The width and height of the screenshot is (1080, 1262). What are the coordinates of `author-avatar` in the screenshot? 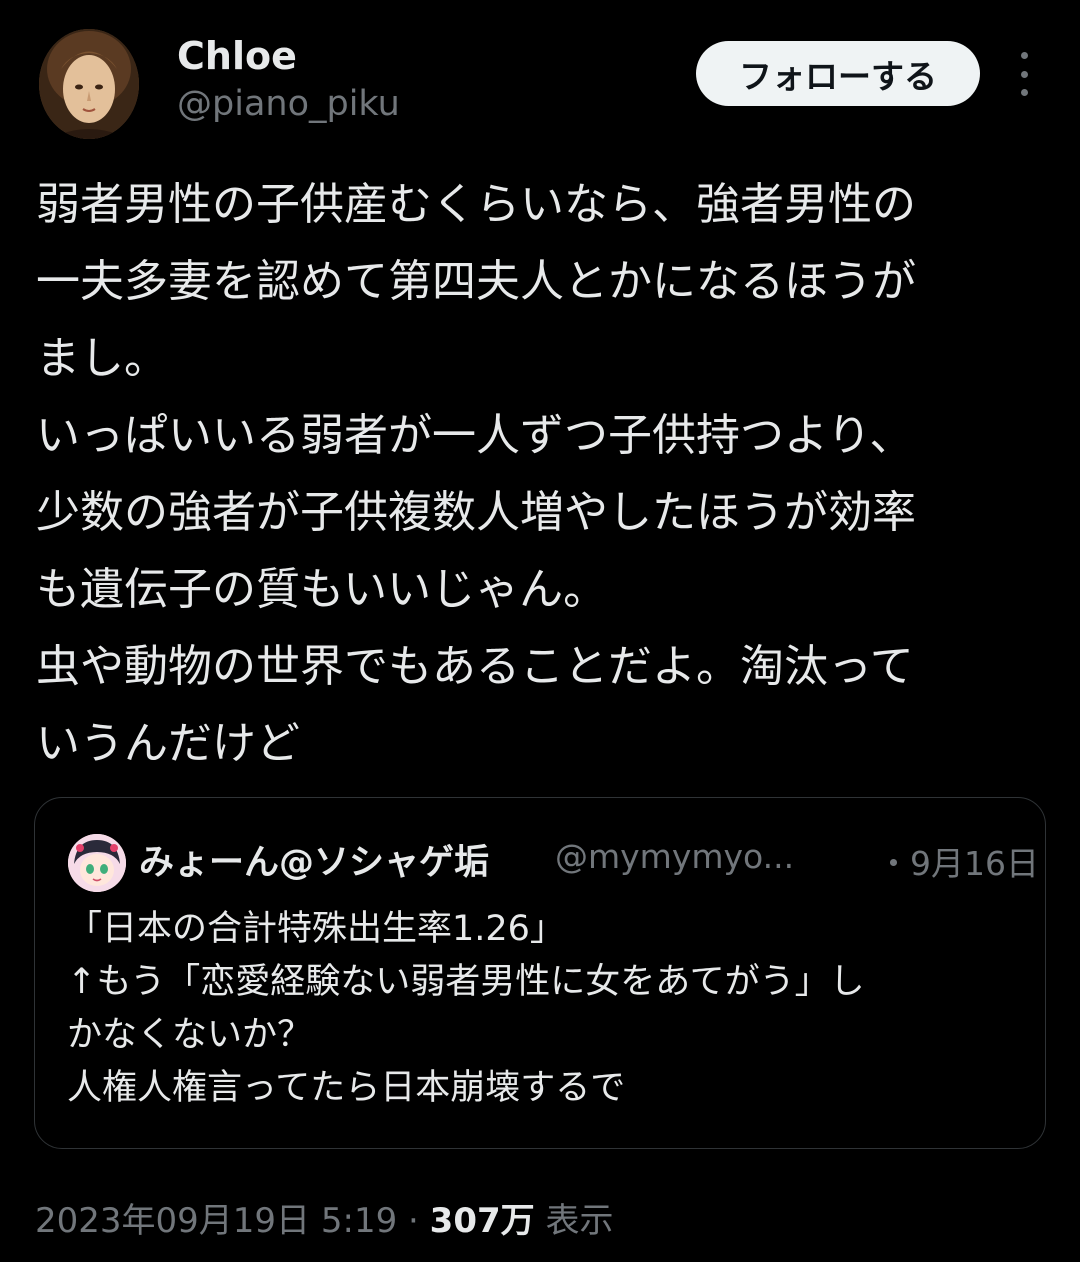 It's located at (89, 84).